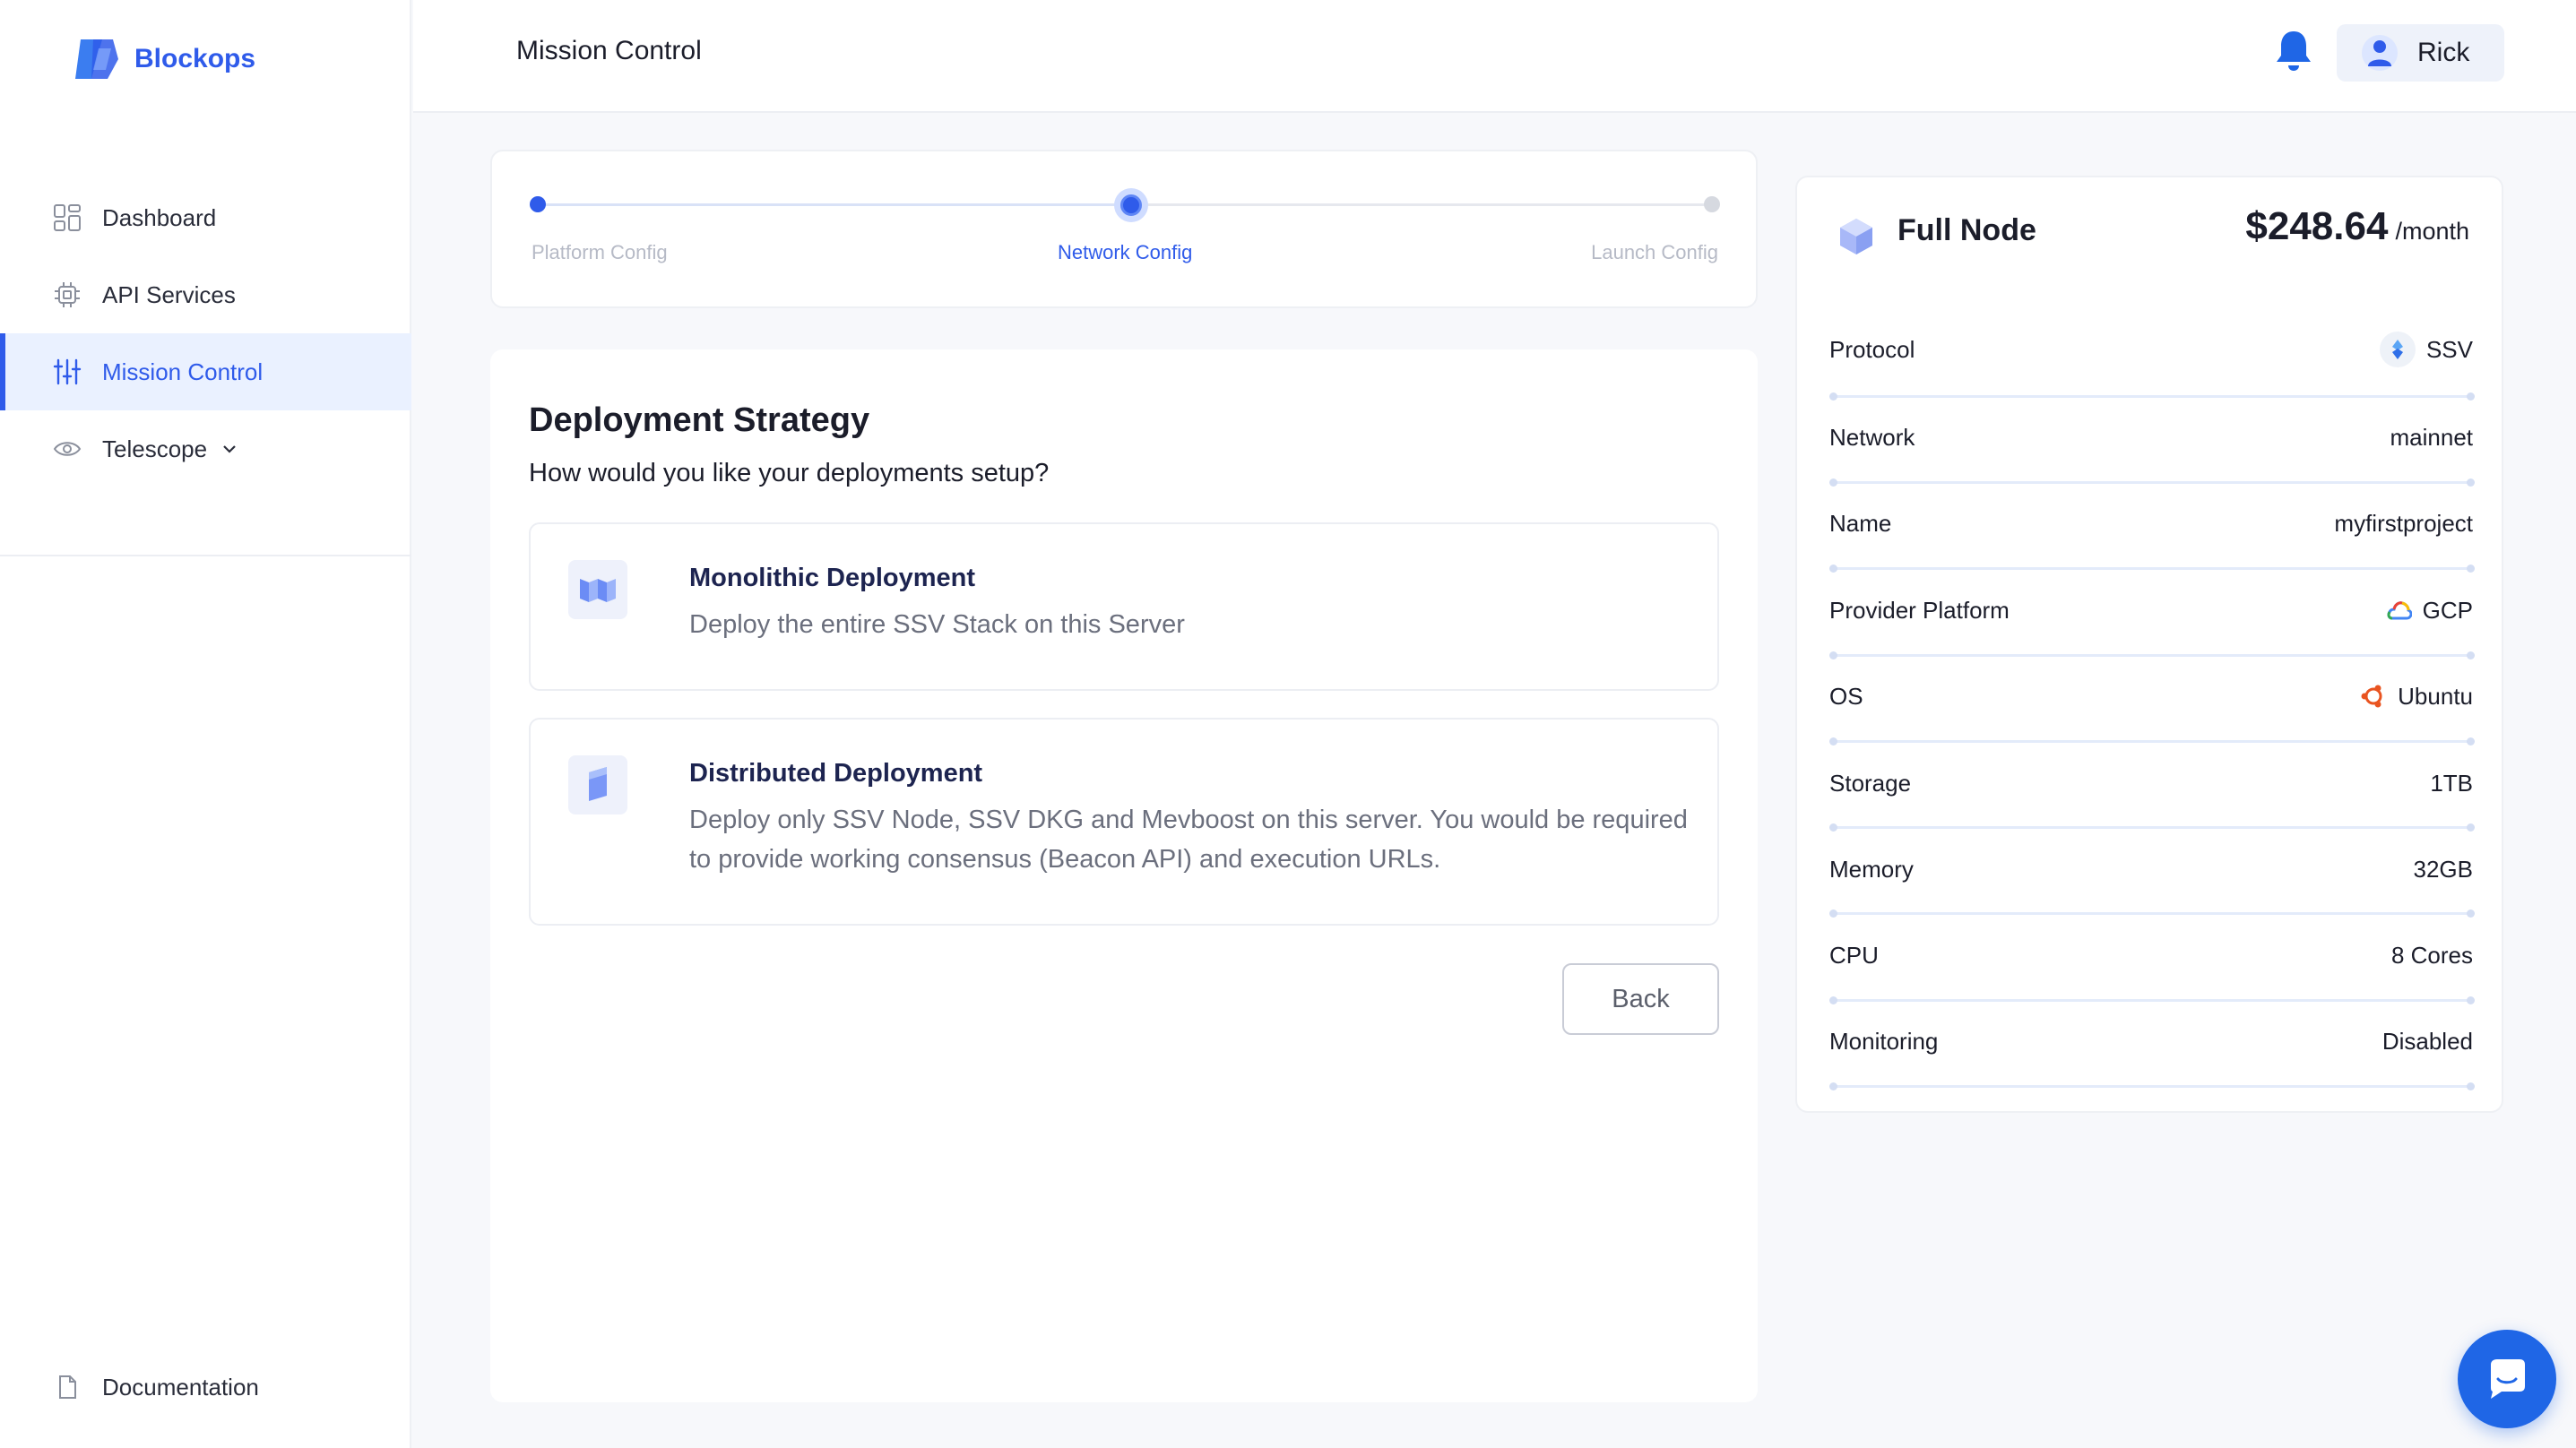 The width and height of the screenshot is (2576, 1448). Describe the element at coordinates (2449, 349) in the screenshot. I see `spec-value-text: SSV` at that location.